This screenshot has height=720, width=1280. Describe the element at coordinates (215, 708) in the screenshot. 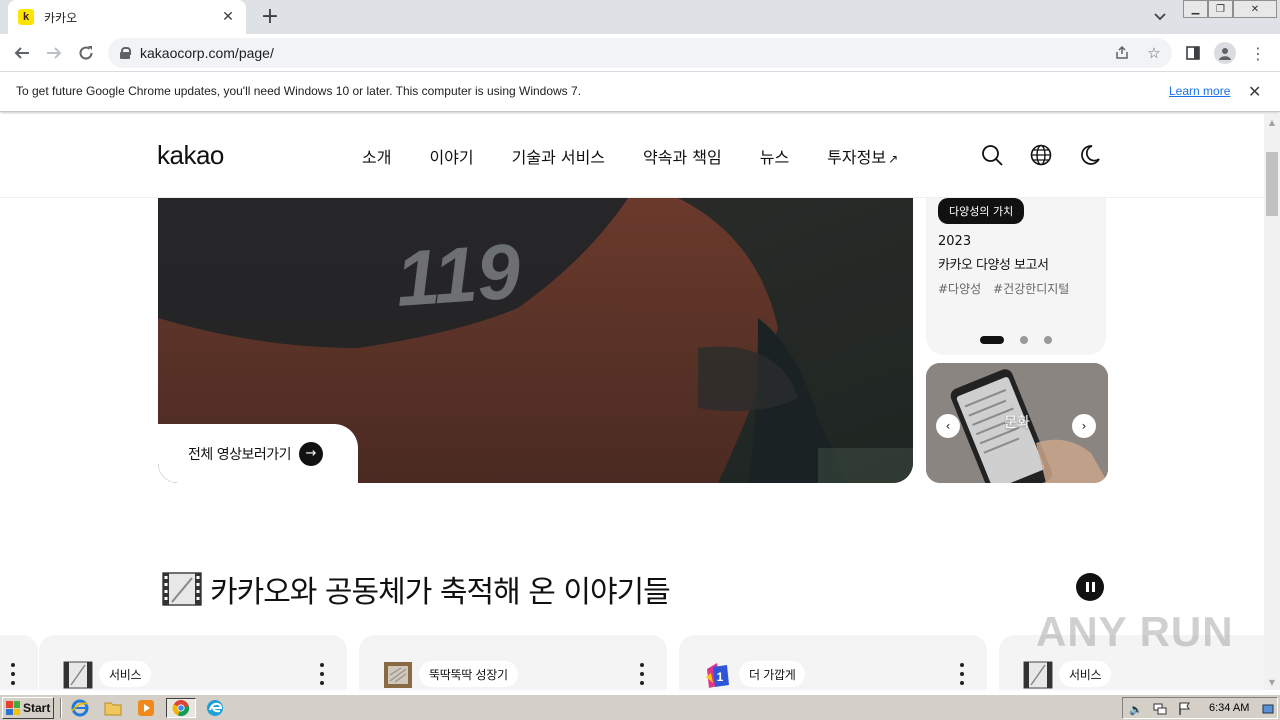

I see `edge-icon` at that location.